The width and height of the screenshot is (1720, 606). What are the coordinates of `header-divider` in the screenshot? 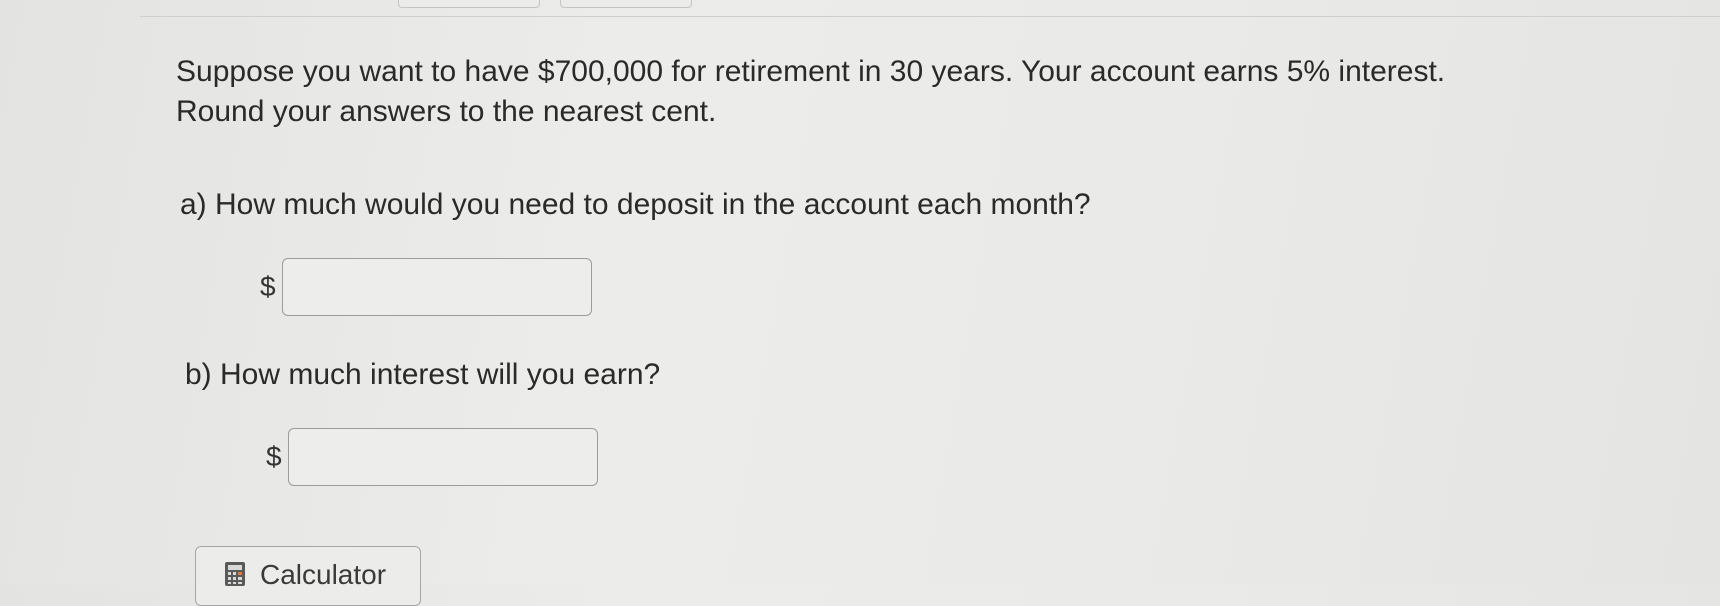 It's located at (930, 16).